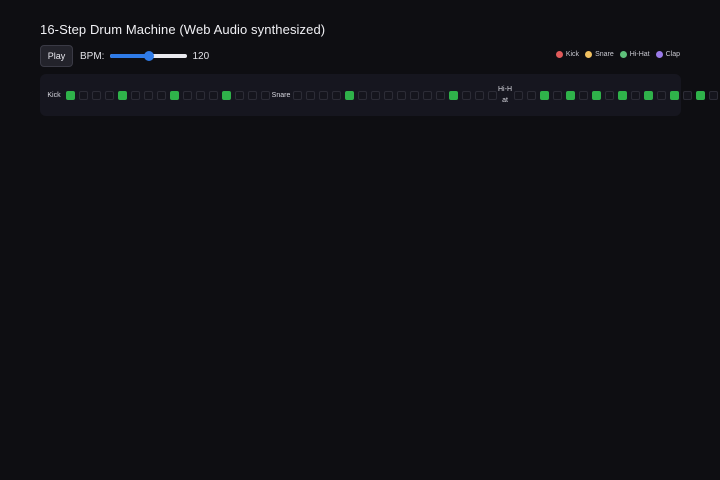 The width and height of the screenshot is (720, 480). Describe the element at coordinates (623, 54) in the screenshot. I see `legend-dot-hihat` at that location.